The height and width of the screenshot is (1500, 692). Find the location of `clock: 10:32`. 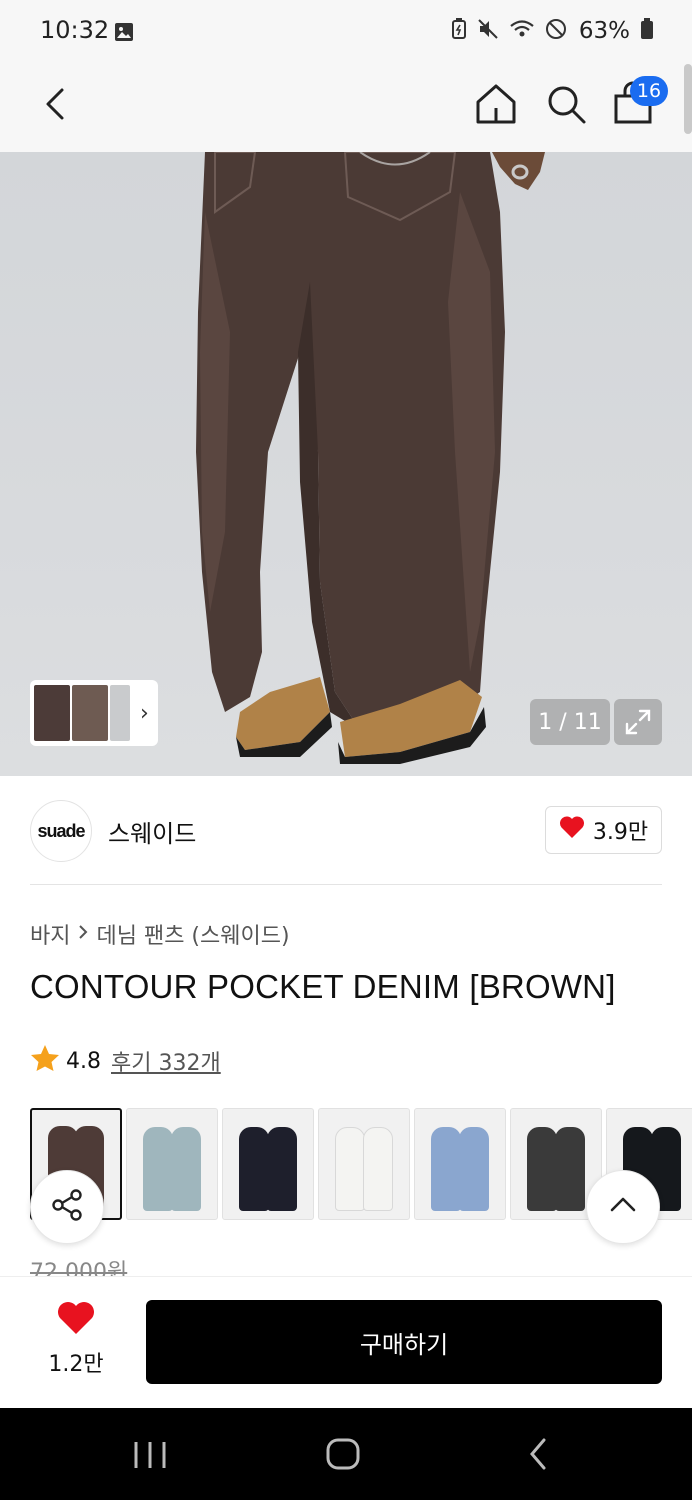

clock: 10:32 is located at coordinates (75, 30).